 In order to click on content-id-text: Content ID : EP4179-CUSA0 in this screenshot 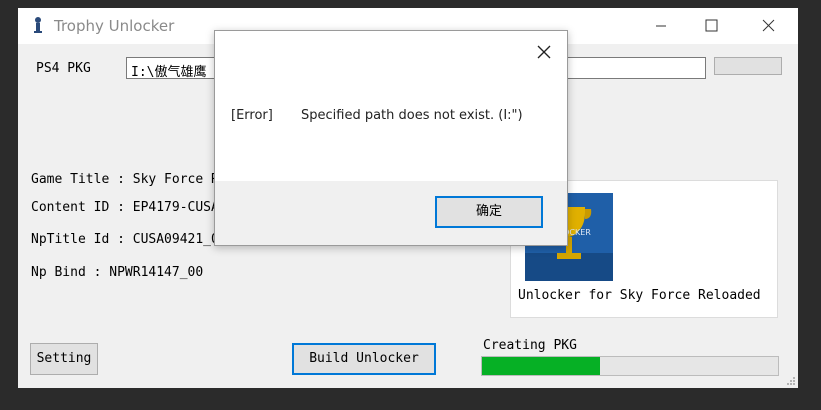, I will do `click(129, 207)`.